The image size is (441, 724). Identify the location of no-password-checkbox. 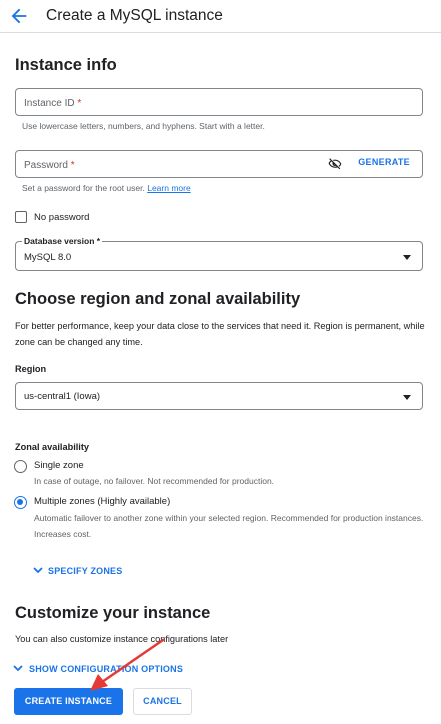
(21, 217).